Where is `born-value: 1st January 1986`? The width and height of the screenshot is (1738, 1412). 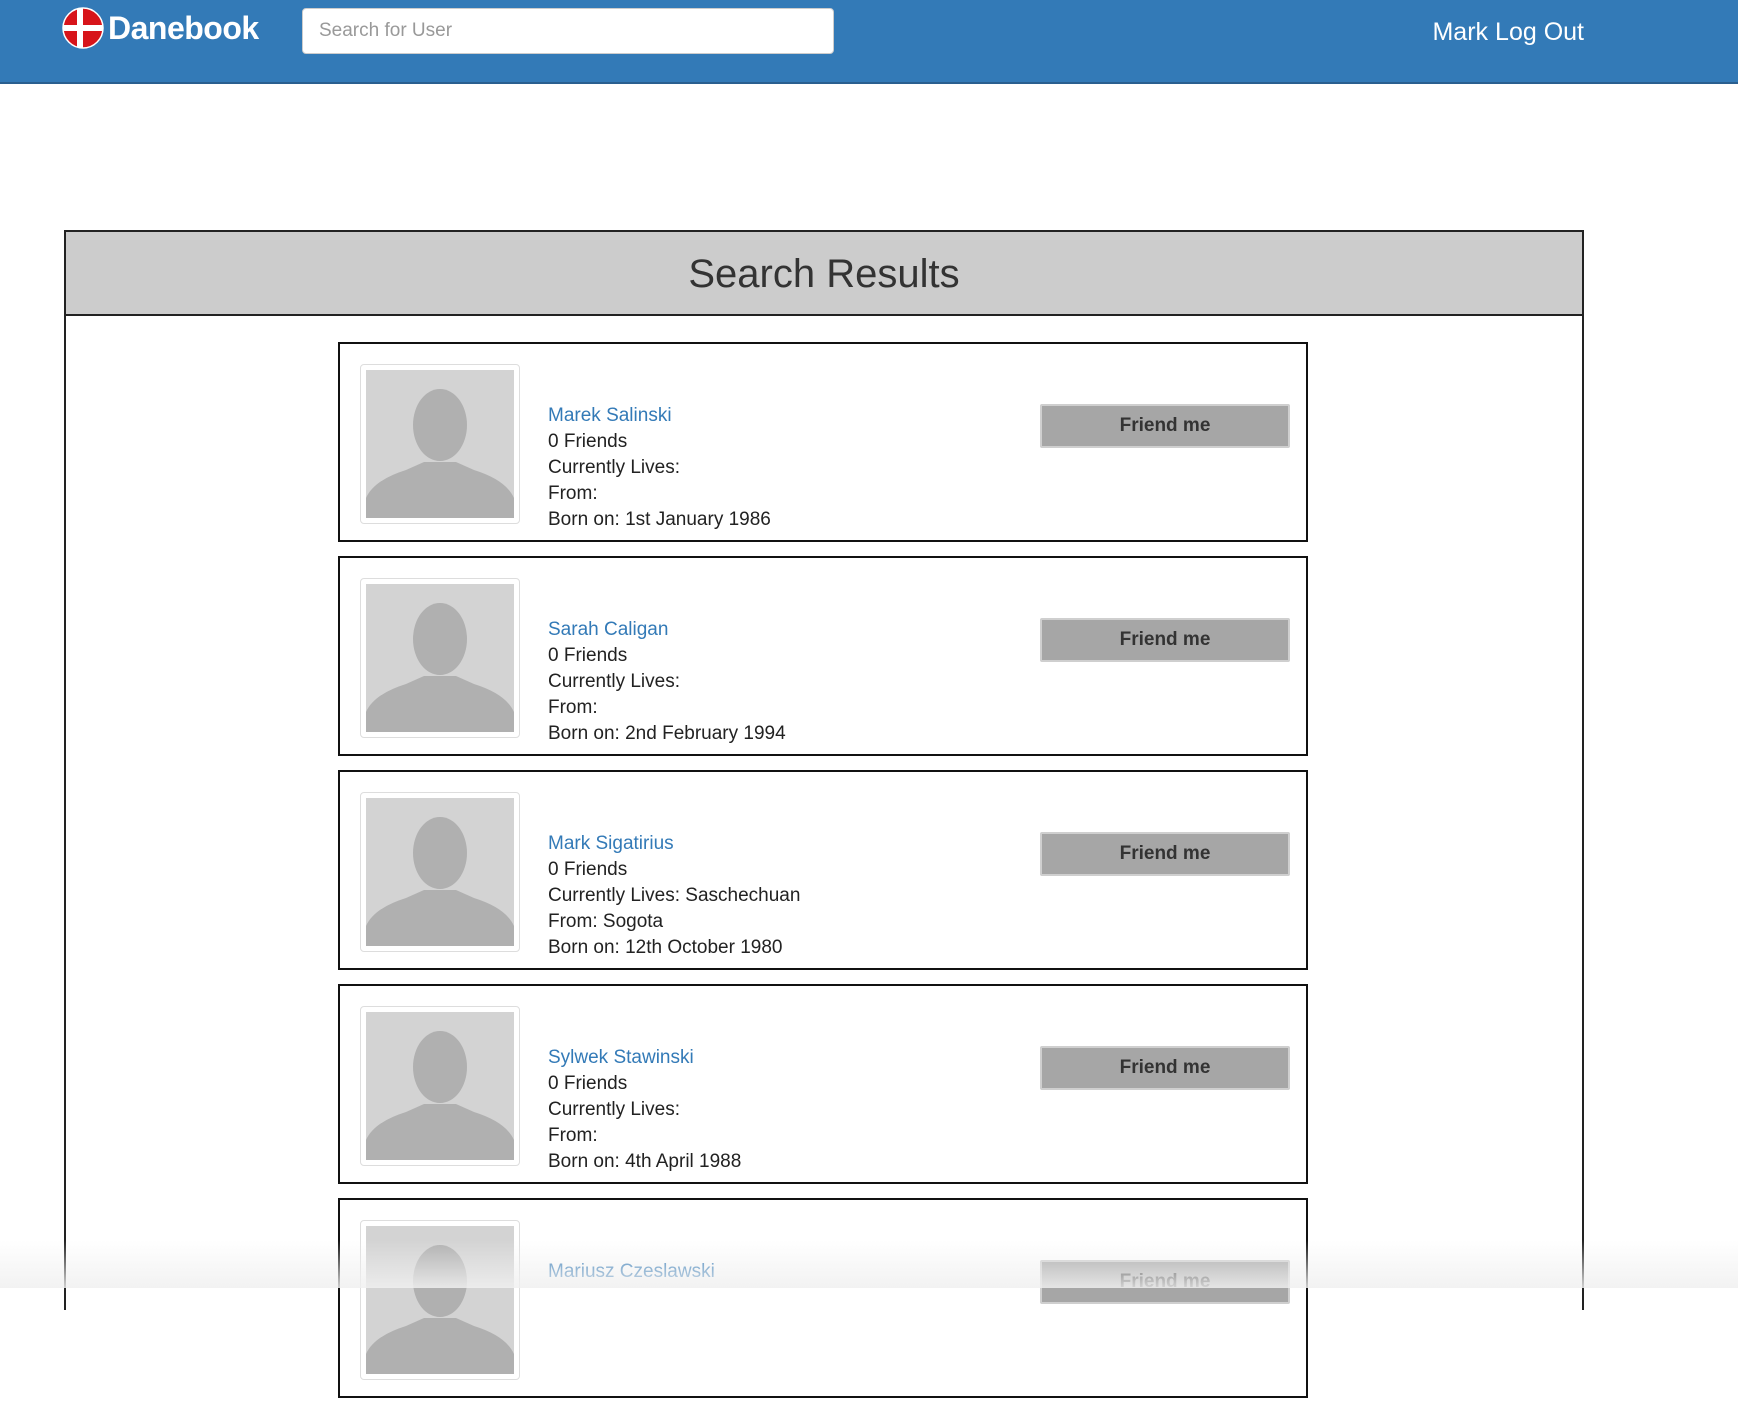 born-value: 1st January 1986 is located at coordinates (698, 519).